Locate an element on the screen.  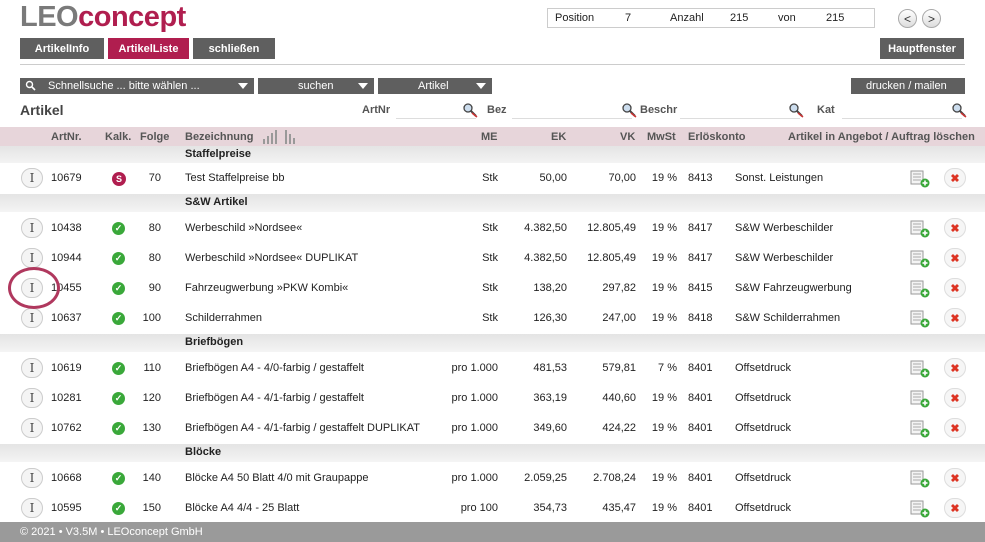
cell-vk: 579,81 is located at coordinates (619, 368).